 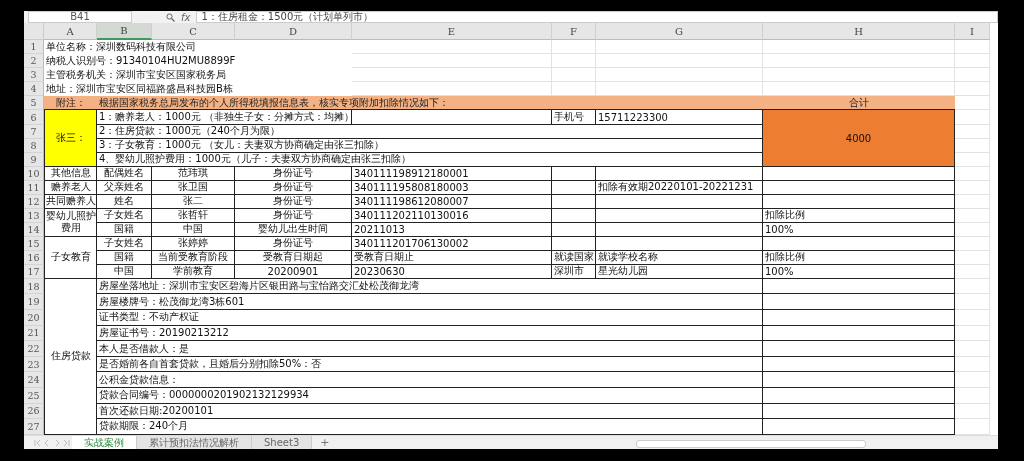 What do you see at coordinates (859, 103) in the screenshot?
I see `table-cell: 合计` at bounding box center [859, 103].